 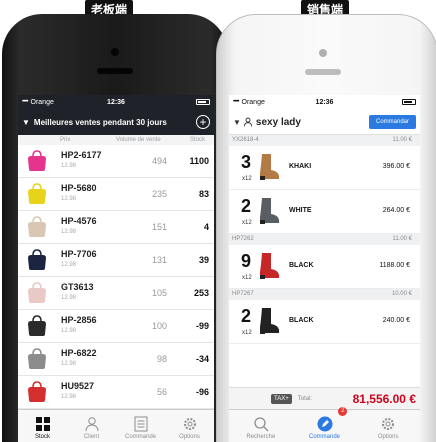 What do you see at coordinates (199, 161) in the screenshot?
I see `stock-count: 1100` at bounding box center [199, 161].